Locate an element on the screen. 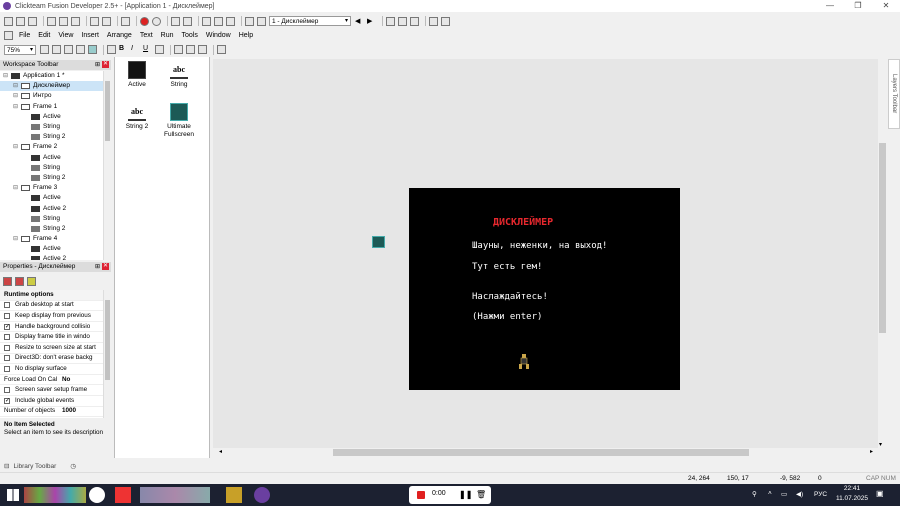 The width and height of the screenshot is (900, 506). save-icon is located at coordinates (32, 21).